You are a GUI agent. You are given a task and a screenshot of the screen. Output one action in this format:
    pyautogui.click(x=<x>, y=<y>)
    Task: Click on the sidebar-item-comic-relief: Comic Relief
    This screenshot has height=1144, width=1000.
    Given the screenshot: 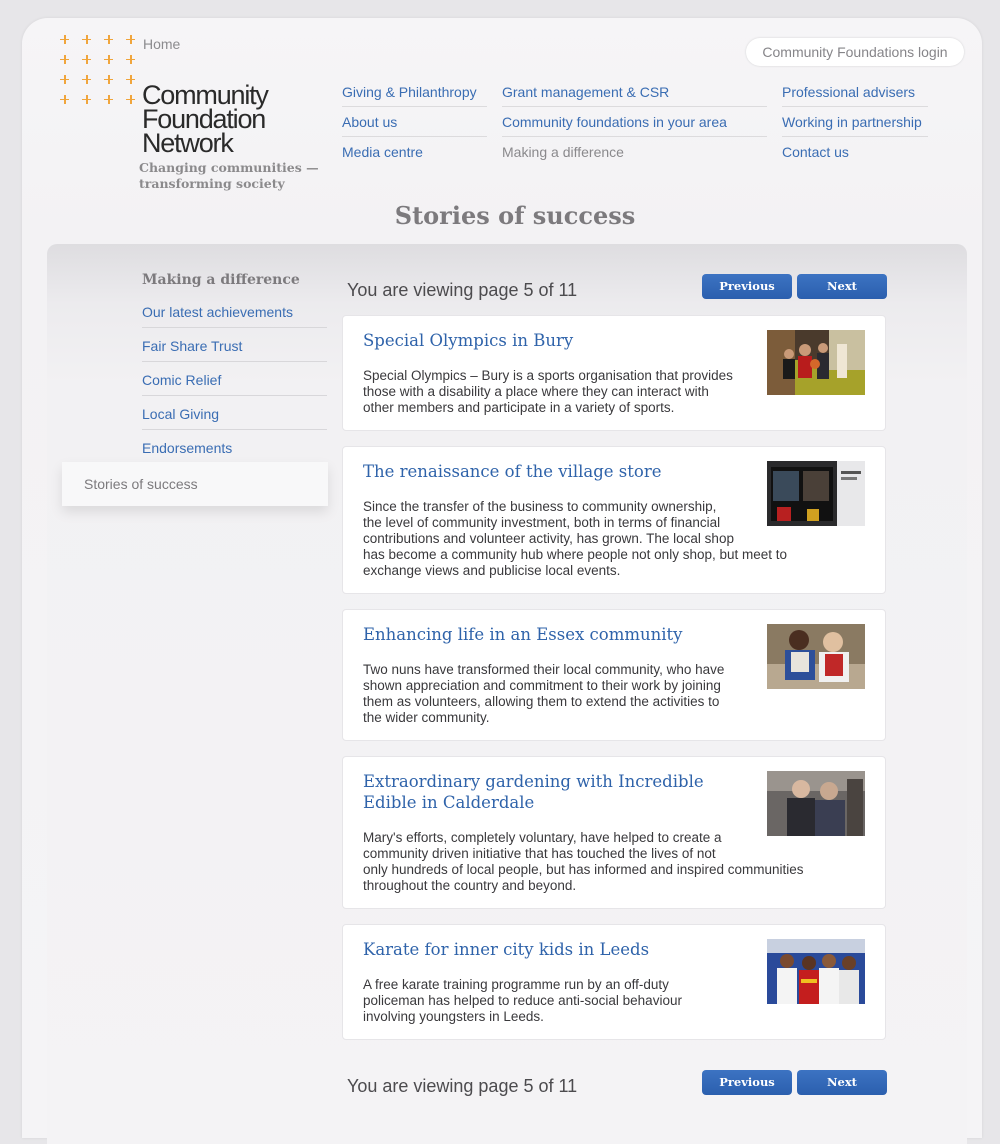 What is the action you would take?
    pyautogui.click(x=234, y=380)
    